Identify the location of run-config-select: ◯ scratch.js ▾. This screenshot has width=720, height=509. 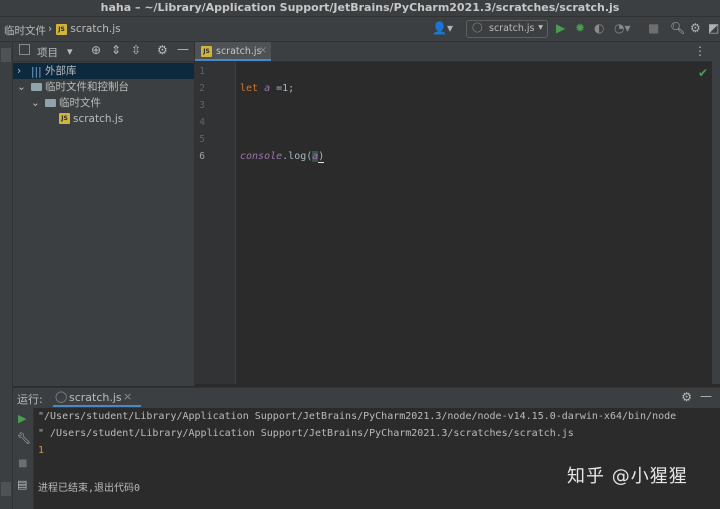
(507, 29).